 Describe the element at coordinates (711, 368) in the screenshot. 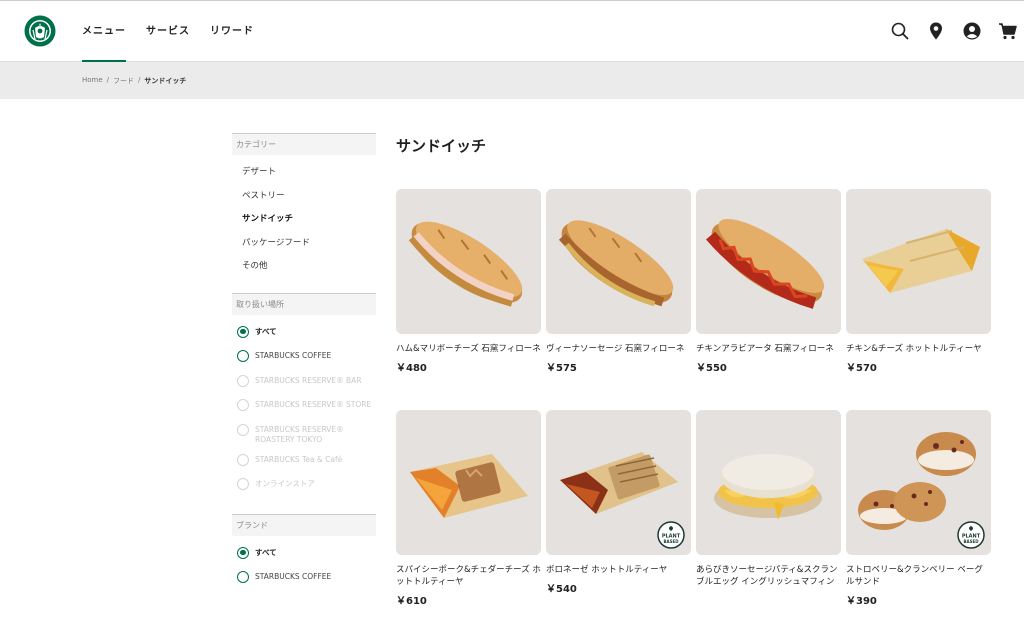

I see `product-price: ￥550` at that location.